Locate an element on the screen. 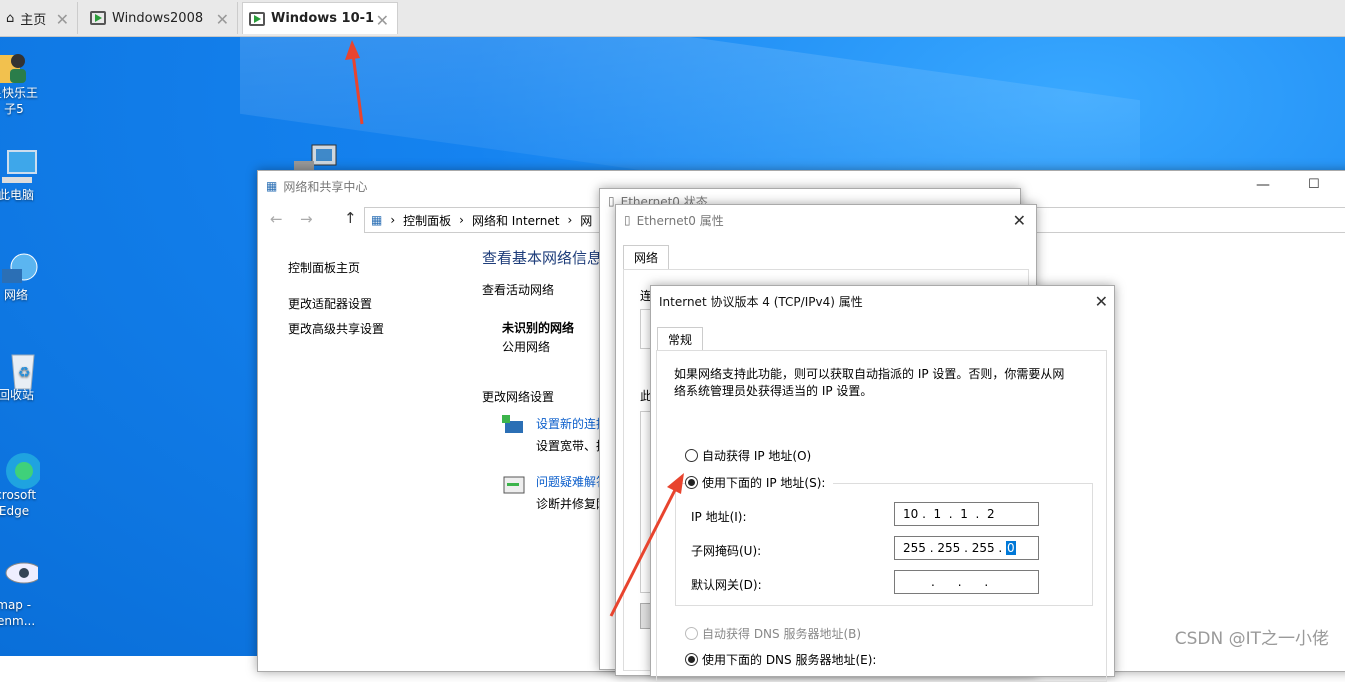  ip-address-value: 10 . 1 . 1 . 2 is located at coordinates (949, 514).